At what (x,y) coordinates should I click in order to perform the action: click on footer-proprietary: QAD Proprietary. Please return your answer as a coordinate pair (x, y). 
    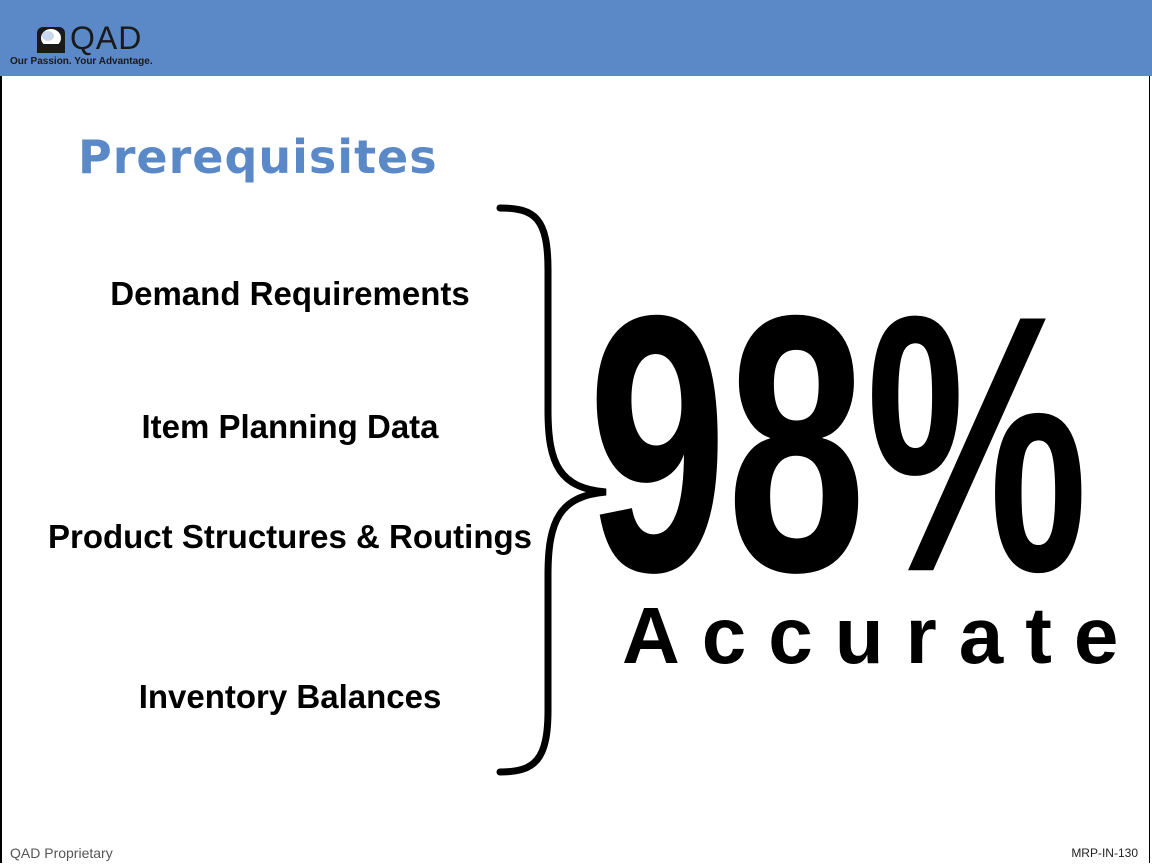
    Looking at the image, I should click on (61, 853).